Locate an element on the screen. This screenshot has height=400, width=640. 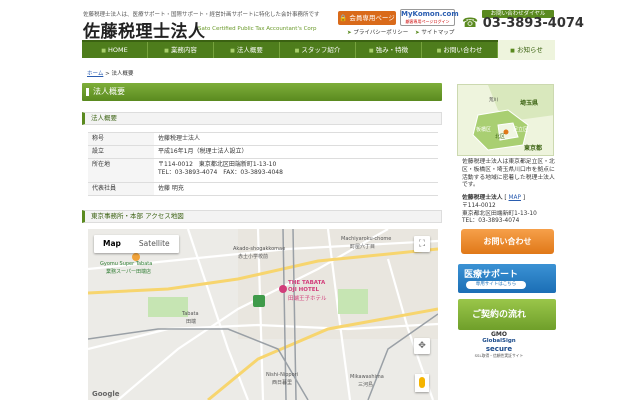
gs-seal-line: GMO is located at coordinates (499, 334).